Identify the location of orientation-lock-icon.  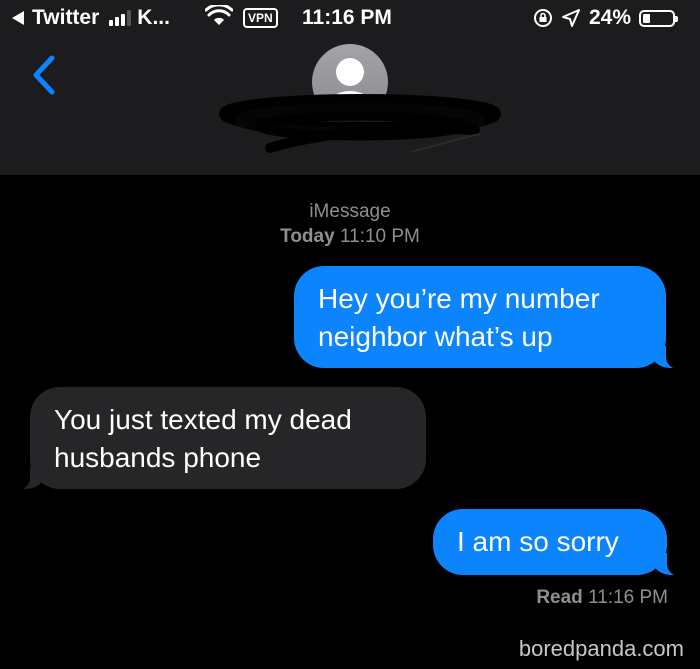
(543, 18).